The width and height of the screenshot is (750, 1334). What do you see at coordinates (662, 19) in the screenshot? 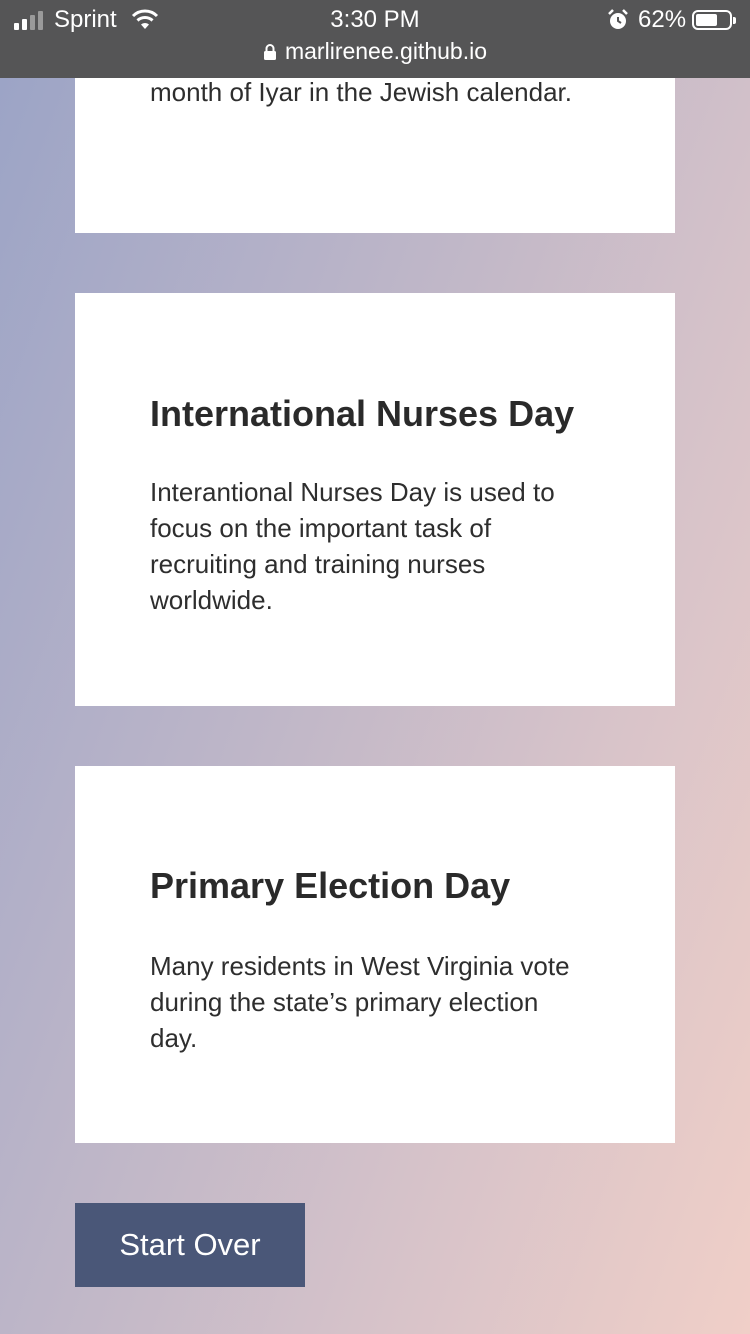
I see `battery-percent: 62%` at bounding box center [662, 19].